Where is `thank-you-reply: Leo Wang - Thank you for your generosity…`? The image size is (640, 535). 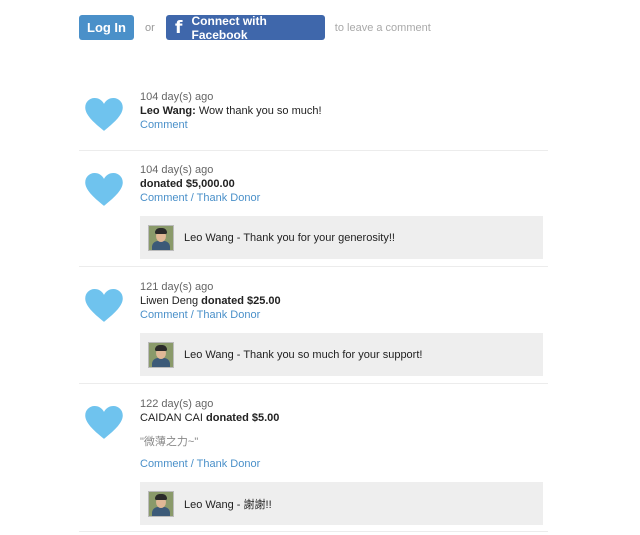
thank-you-reply: Leo Wang - Thank you for your generosity… is located at coordinates (341, 237).